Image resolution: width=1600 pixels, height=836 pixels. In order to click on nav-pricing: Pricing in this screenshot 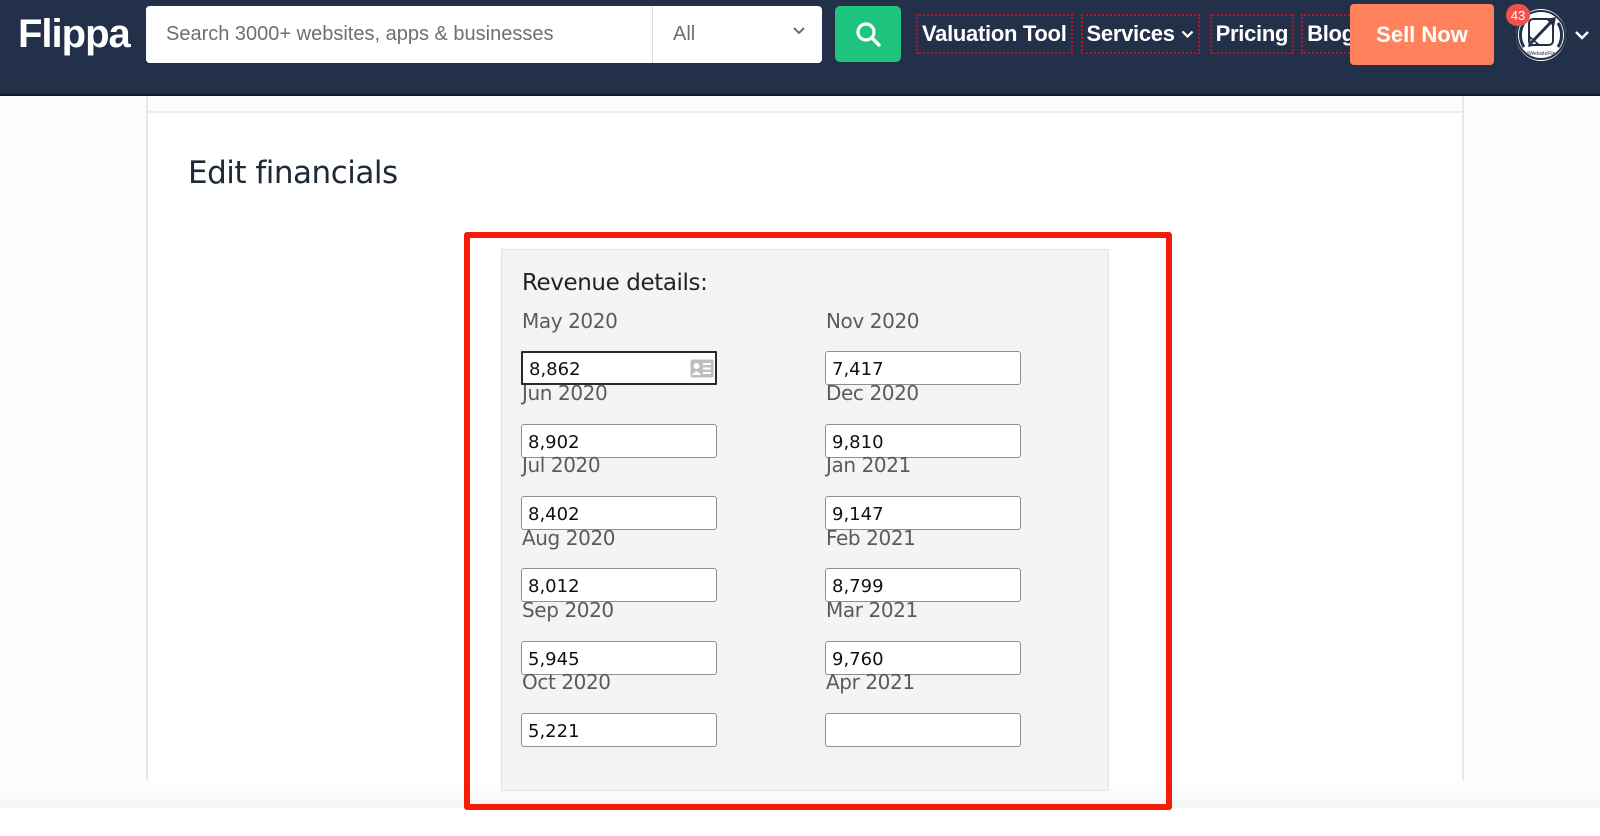, I will do `click(1252, 34)`.